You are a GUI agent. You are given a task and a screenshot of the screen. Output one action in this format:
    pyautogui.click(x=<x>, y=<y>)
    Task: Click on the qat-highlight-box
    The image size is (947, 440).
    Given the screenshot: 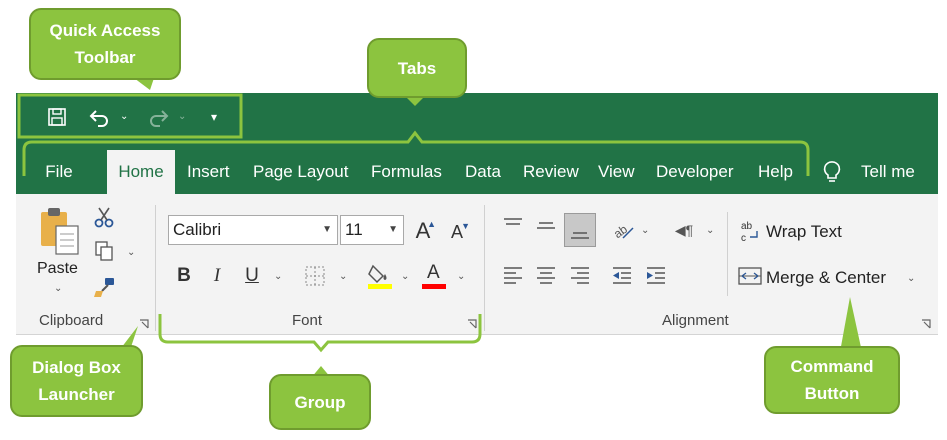 What is the action you would take?
    pyautogui.click(x=130, y=116)
    